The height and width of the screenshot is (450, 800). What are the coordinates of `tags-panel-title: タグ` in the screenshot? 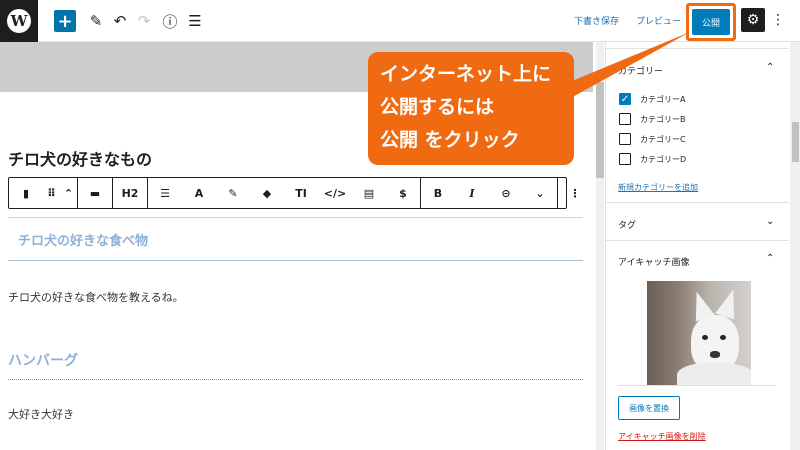 It's located at (627, 224).